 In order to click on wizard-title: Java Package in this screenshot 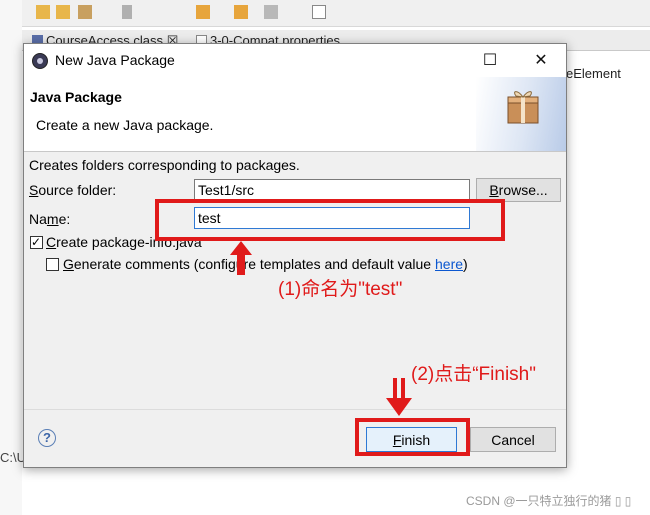, I will do `click(76, 97)`.